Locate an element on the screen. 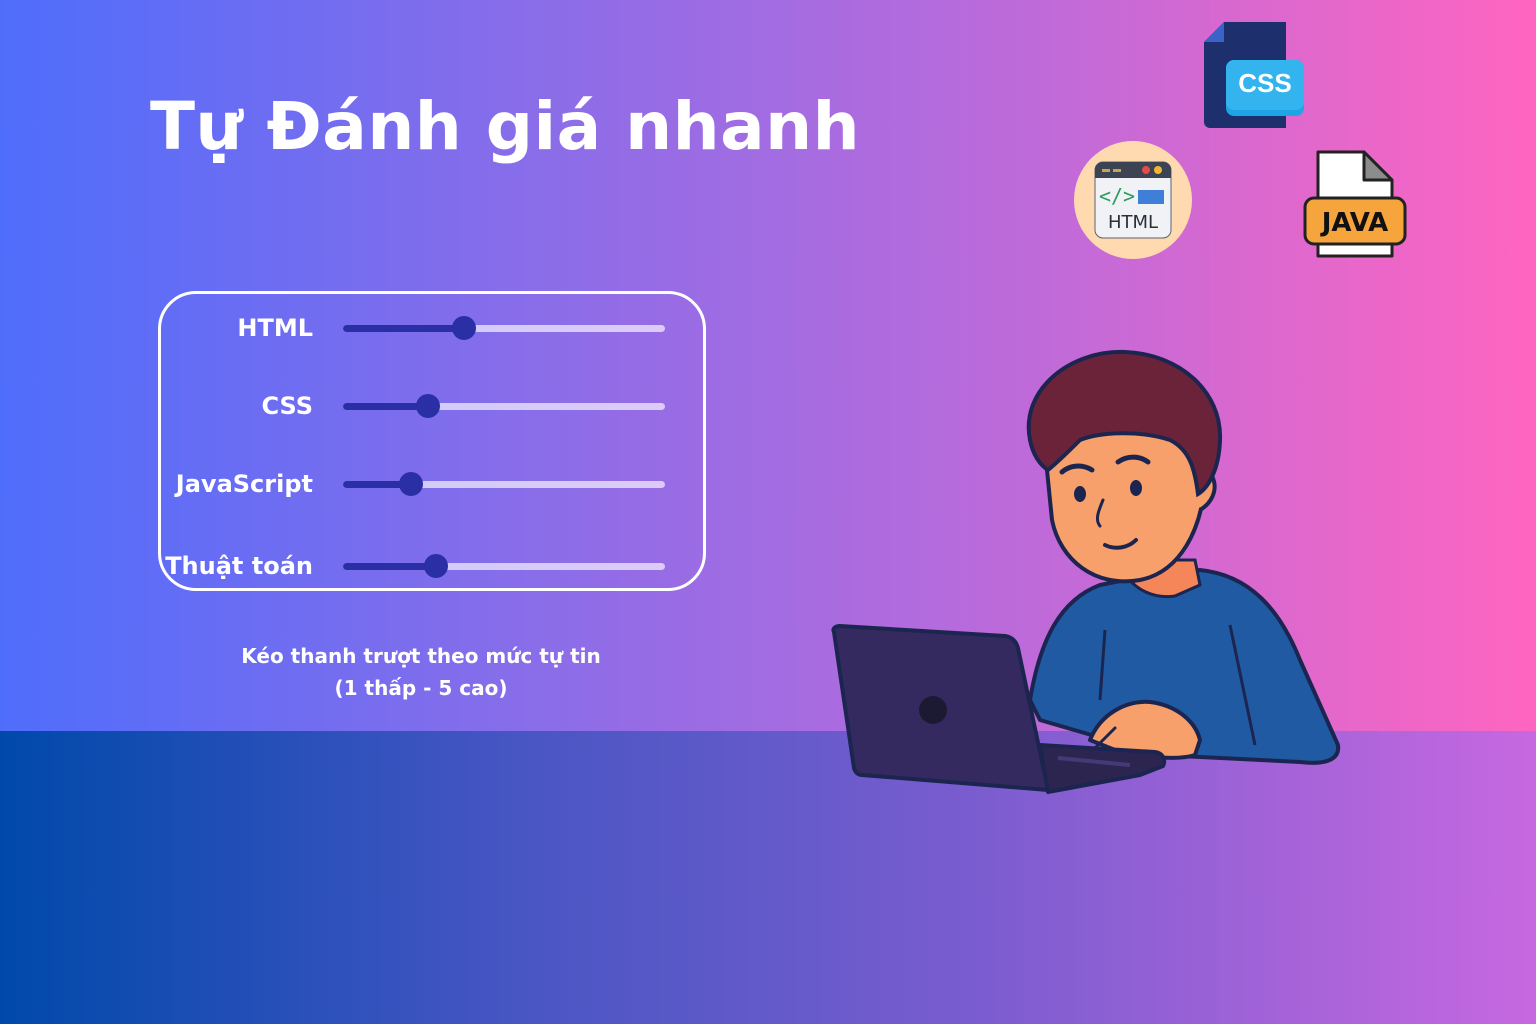 This screenshot has width=1536, height=1024. laptop-base is located at coordinates (1102, 768).